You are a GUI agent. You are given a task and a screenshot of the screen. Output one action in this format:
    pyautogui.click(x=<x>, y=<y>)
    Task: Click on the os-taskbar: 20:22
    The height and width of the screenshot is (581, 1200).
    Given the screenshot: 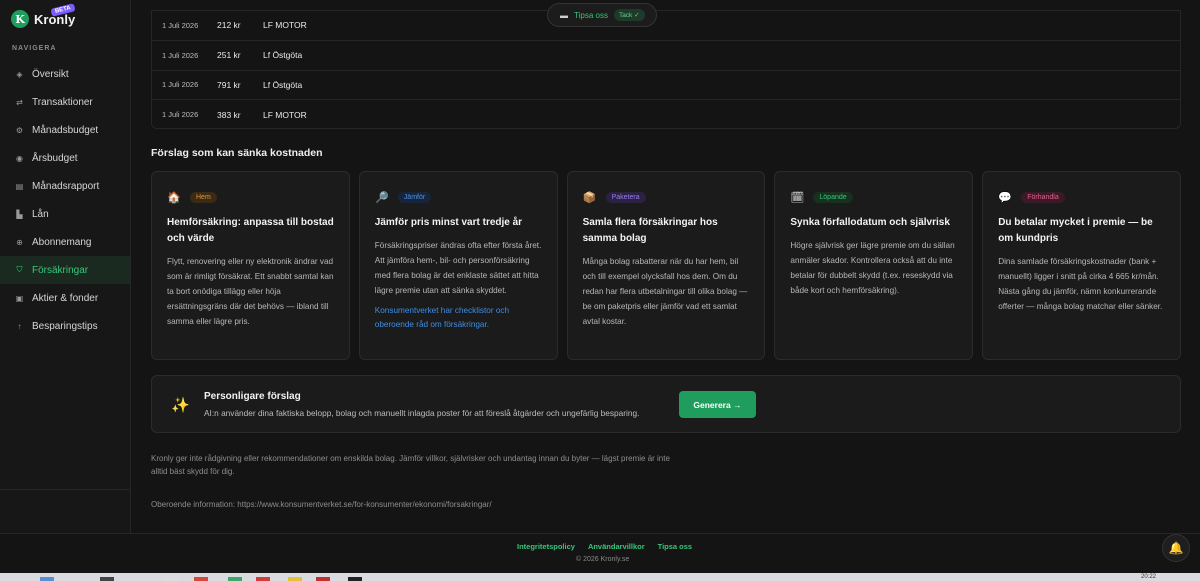 What is the action you would take?
    pyautogui.click(x=600, y=577)
    